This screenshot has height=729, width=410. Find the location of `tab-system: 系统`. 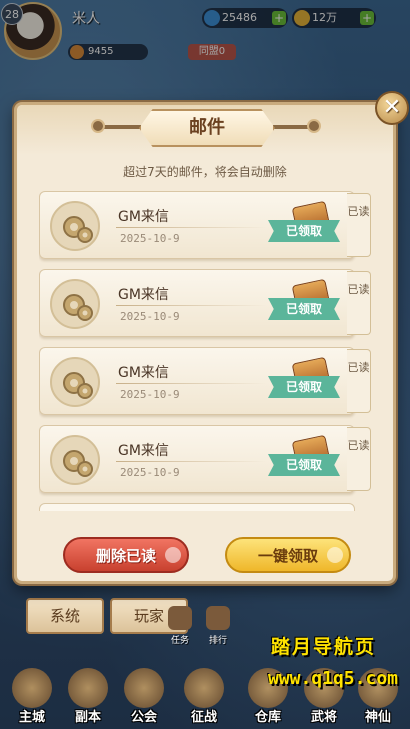

tab-system: 系统 is located at coordinates (65, 616).